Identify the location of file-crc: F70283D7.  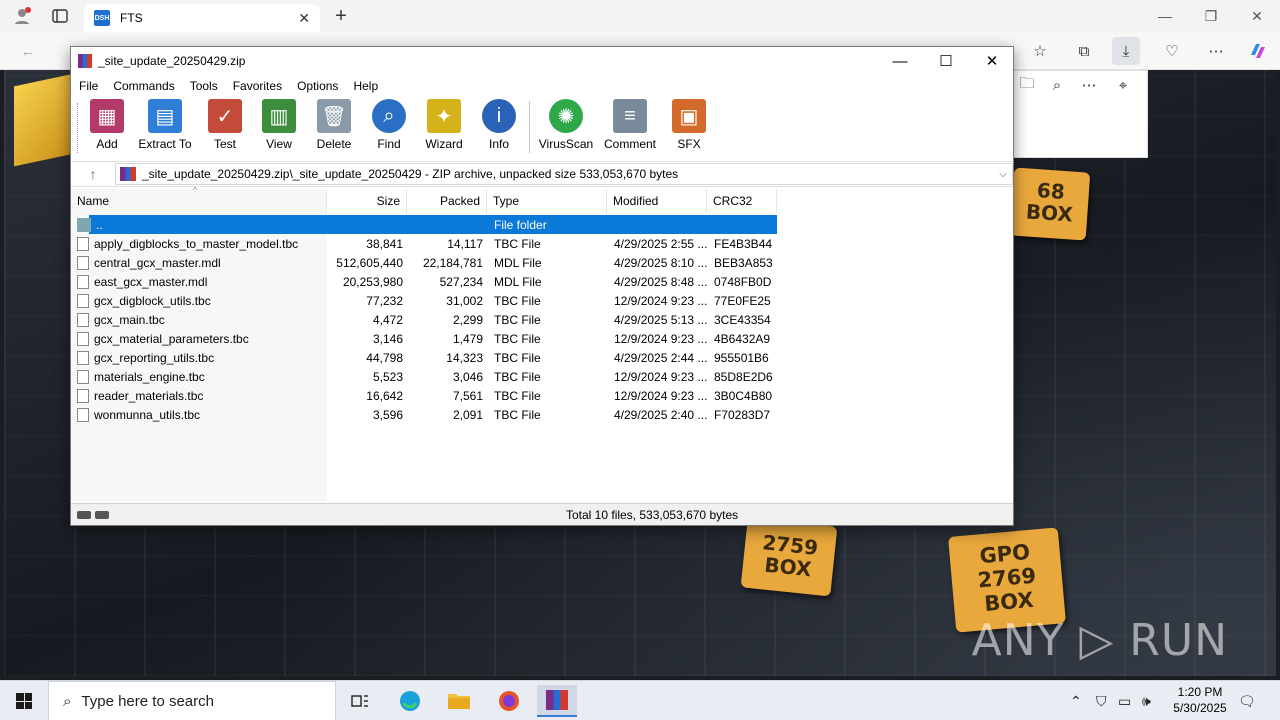
(742, 414).